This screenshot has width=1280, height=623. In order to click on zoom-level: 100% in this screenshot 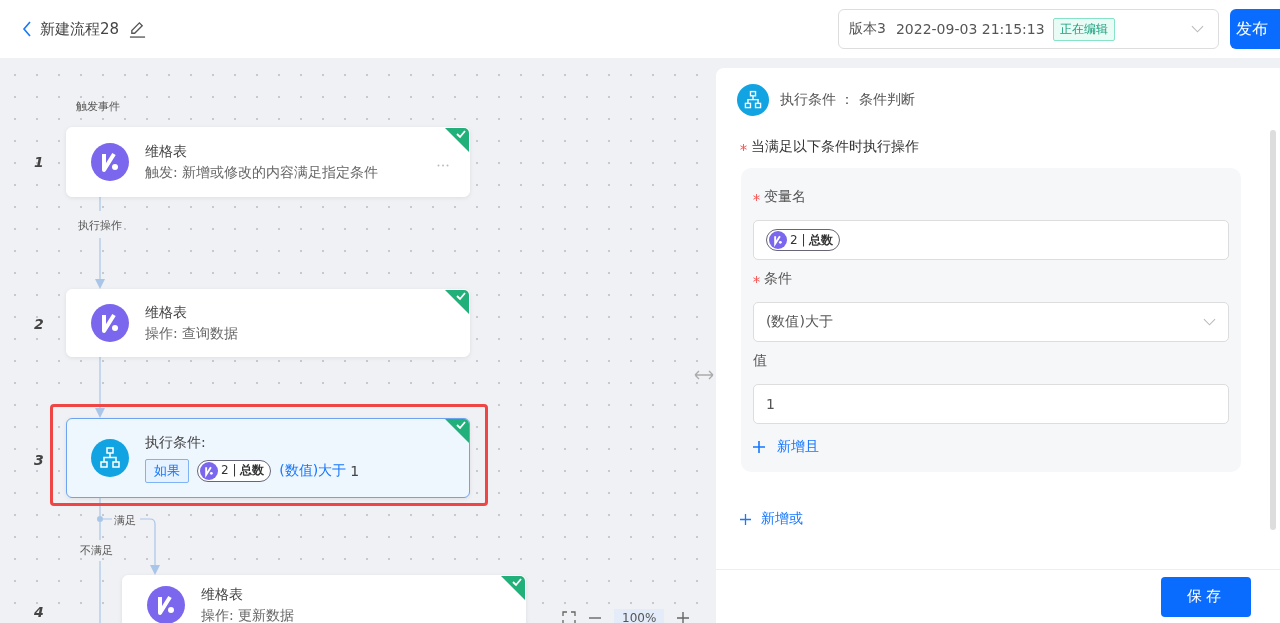, I will do `click(639, 616)`.